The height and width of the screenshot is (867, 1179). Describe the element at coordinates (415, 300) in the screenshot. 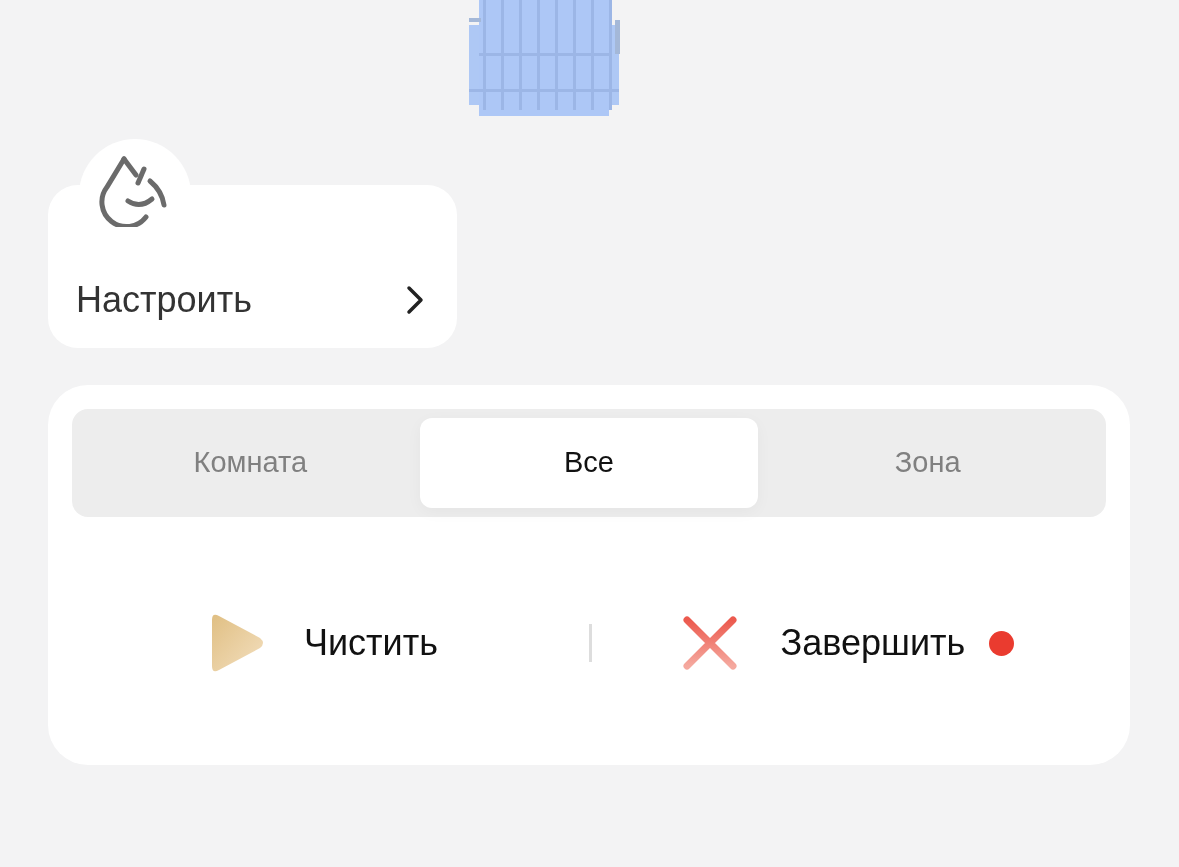

I see `chevron-right-icon` at that location.